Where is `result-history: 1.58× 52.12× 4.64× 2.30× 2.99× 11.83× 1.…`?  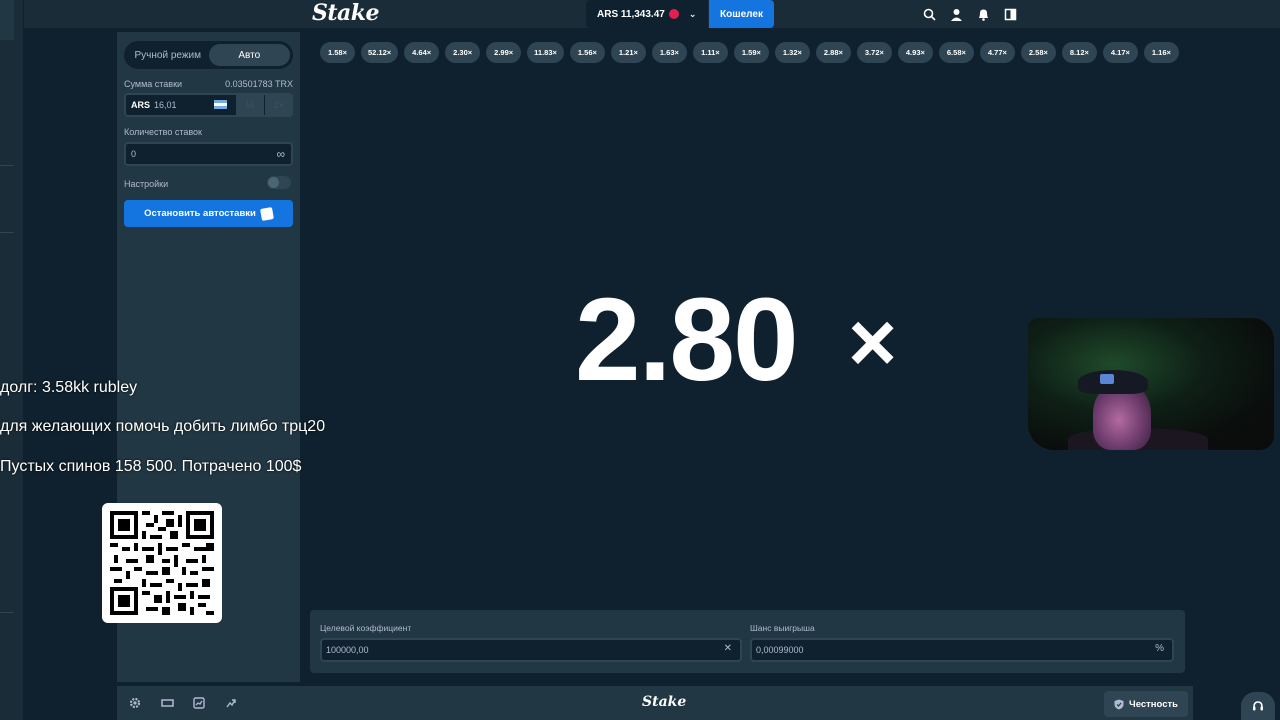 result-history: 1.58× 52.12× 4.64× 2.30× 2.99× 11.83× 1.… is located at coordinates (749, 52).